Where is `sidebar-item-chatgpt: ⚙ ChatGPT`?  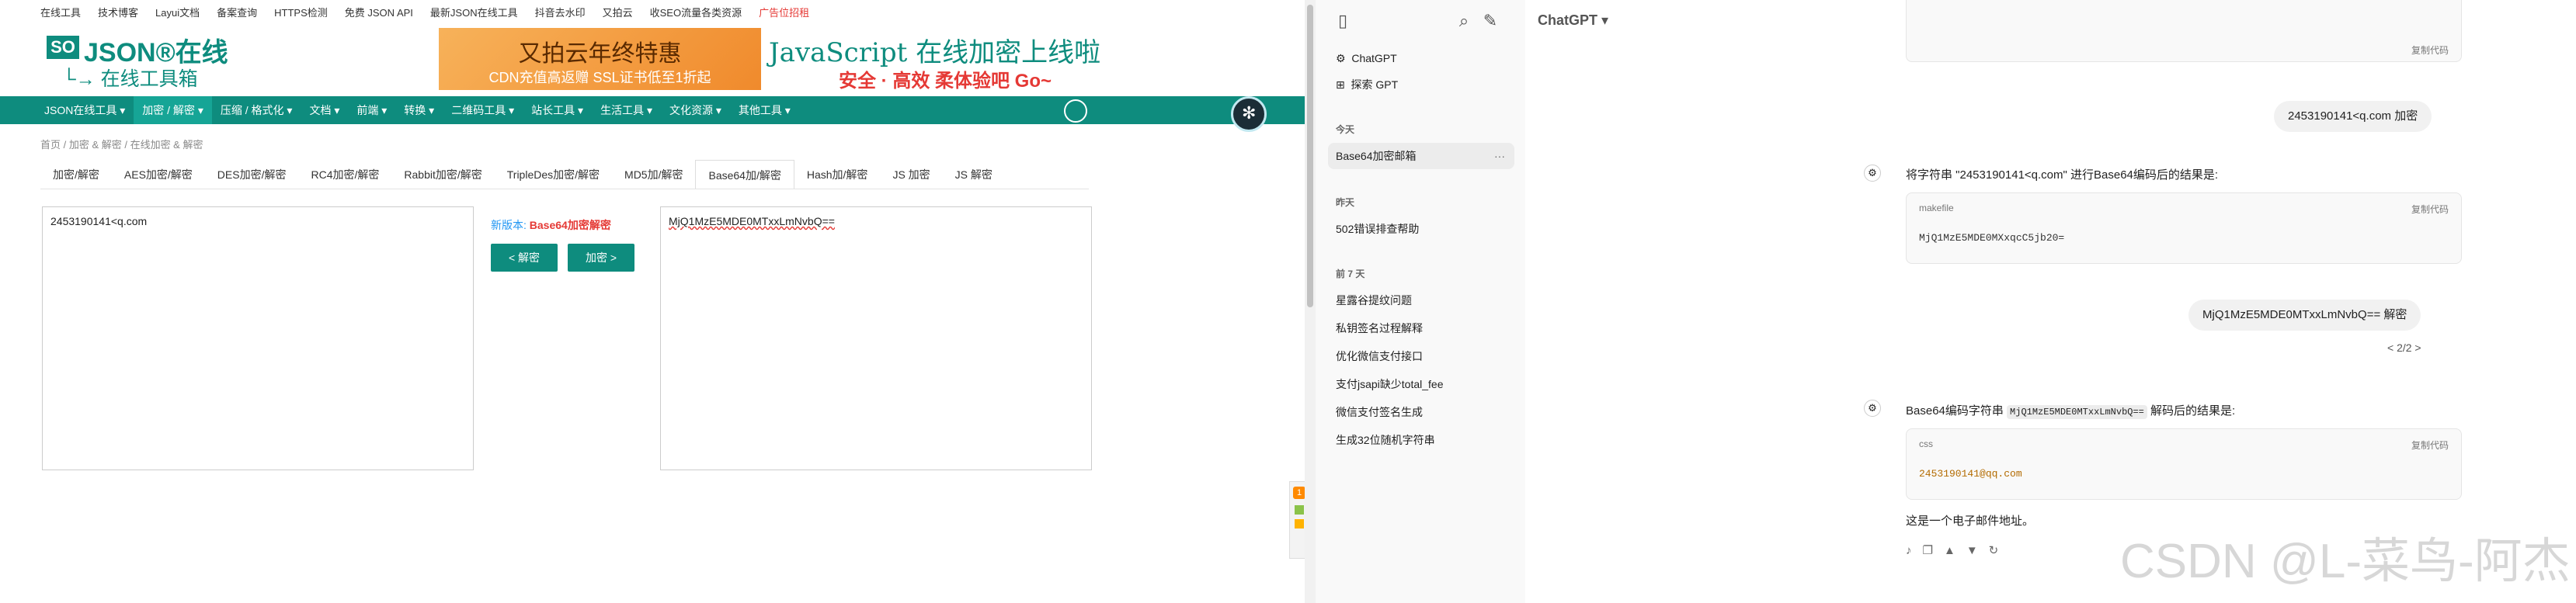
sidebar-item-chatgpt: ⚙ ChatGPT is located at coordinates (1421, 58).